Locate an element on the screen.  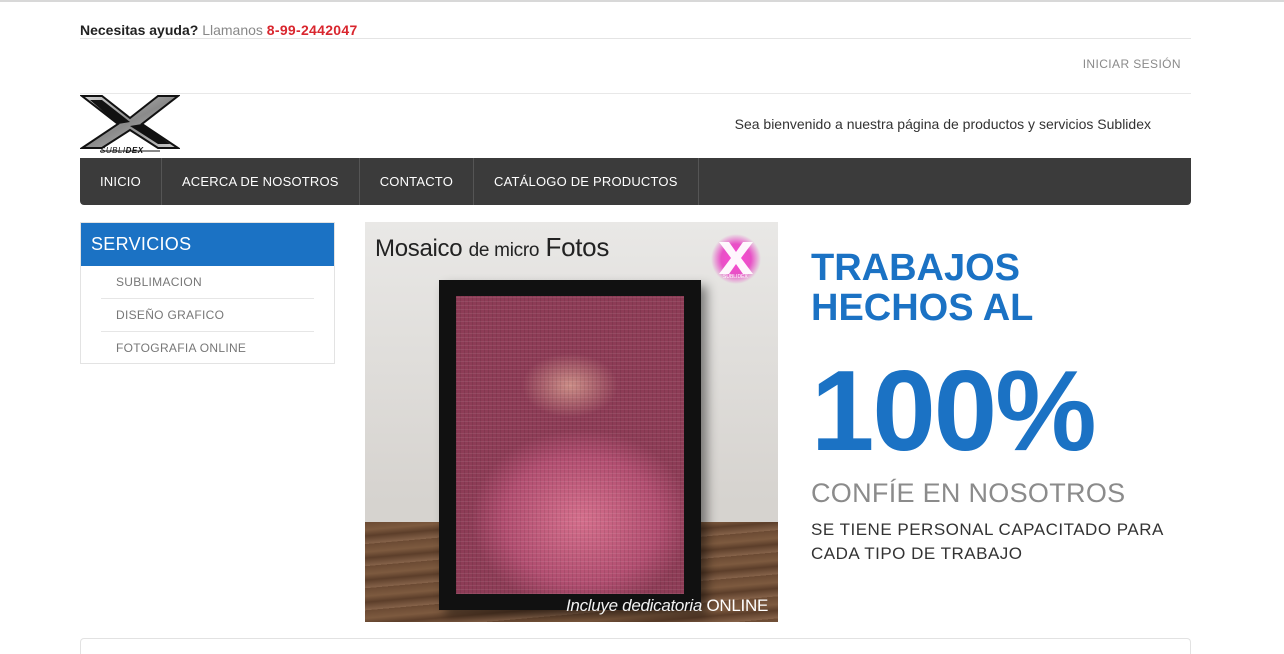
mosaic-texture is located at coordinates (570, 445).